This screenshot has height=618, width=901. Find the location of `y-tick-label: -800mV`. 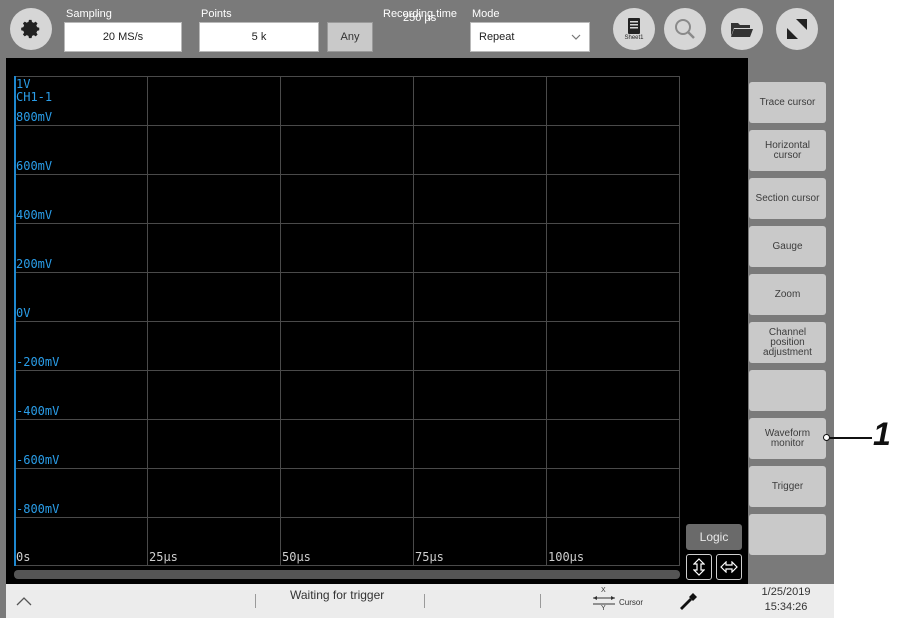

y-tick-label: -800mV is located at coordinates (38, 509).